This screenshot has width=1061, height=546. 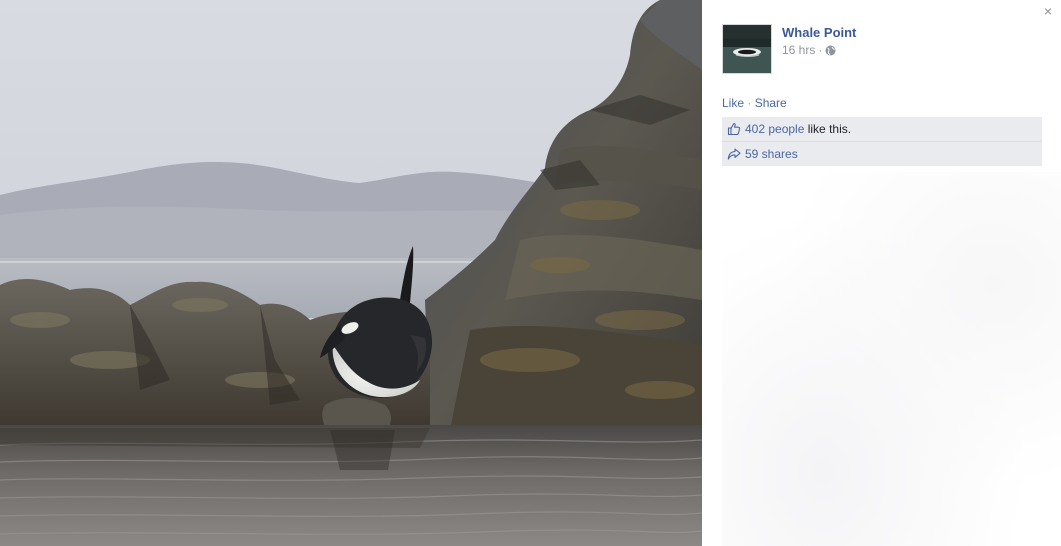 I want to click on shares-count-link: 59 shares, so click(x=771, y=154).